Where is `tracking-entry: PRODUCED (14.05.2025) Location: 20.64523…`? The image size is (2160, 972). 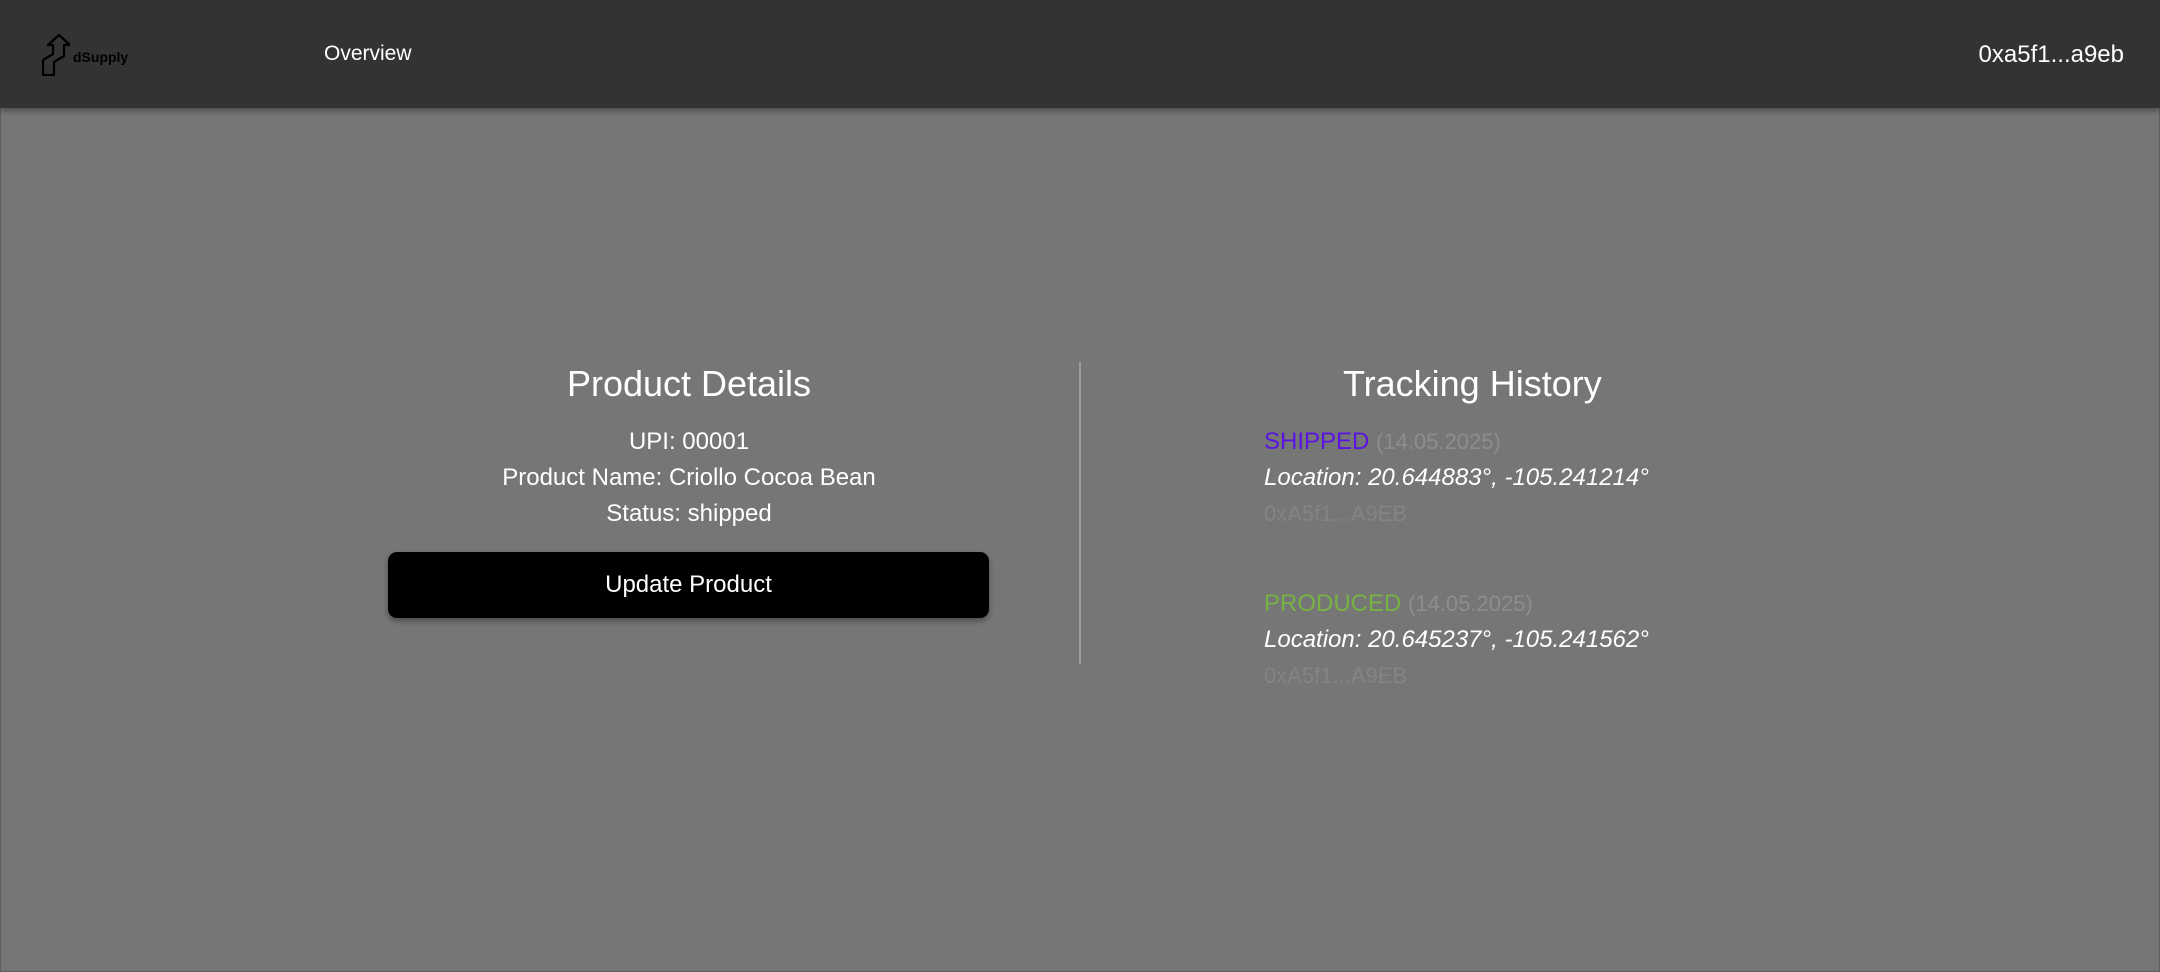 tracking-entry: PRODUCED (14.05.2025) Location: 20.64523… is located at coordinates (1524, 640).